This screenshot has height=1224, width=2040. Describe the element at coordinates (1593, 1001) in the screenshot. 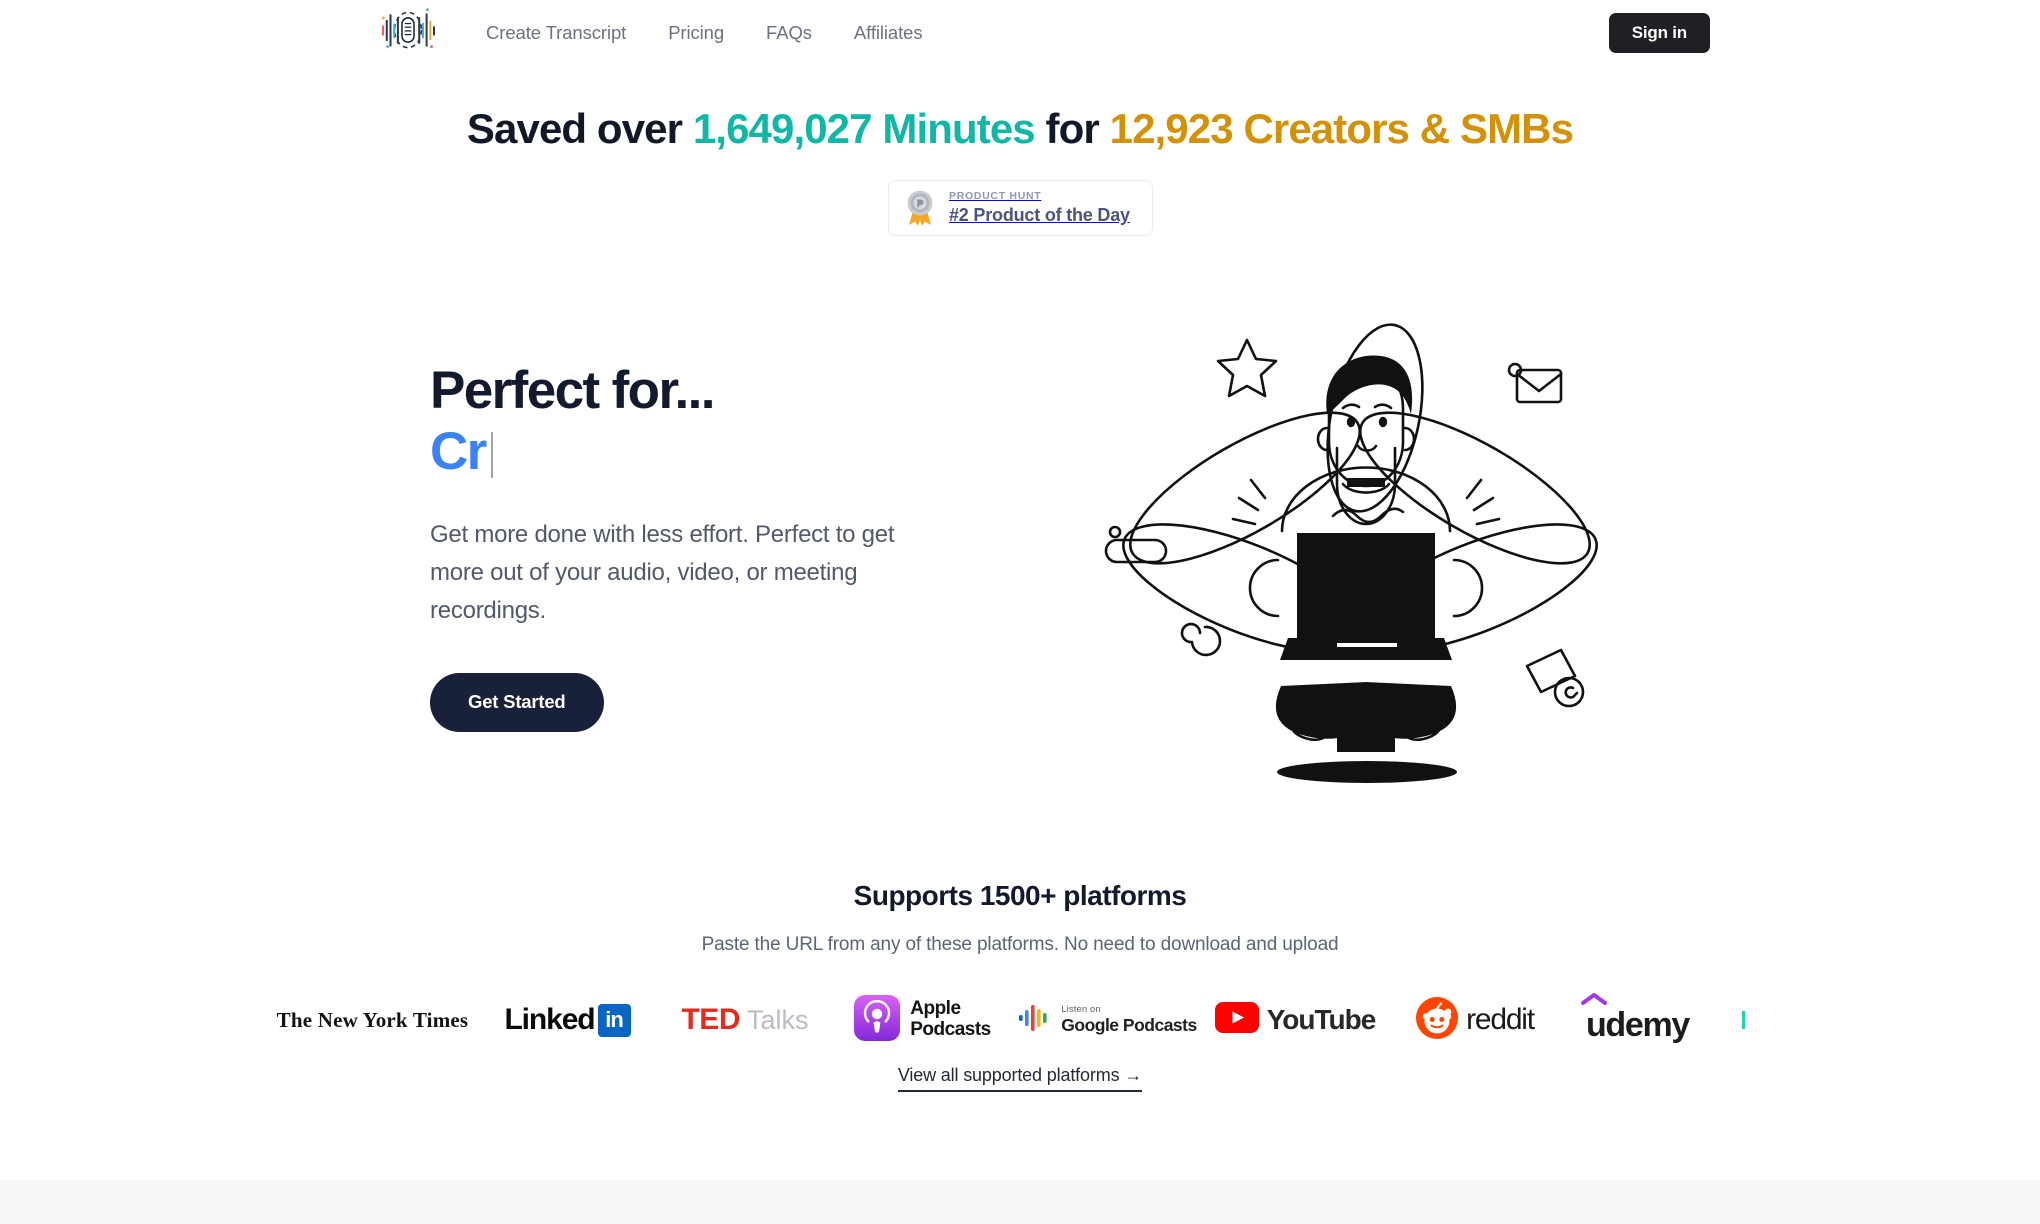

I see `udemy-caret-icon` at that location.